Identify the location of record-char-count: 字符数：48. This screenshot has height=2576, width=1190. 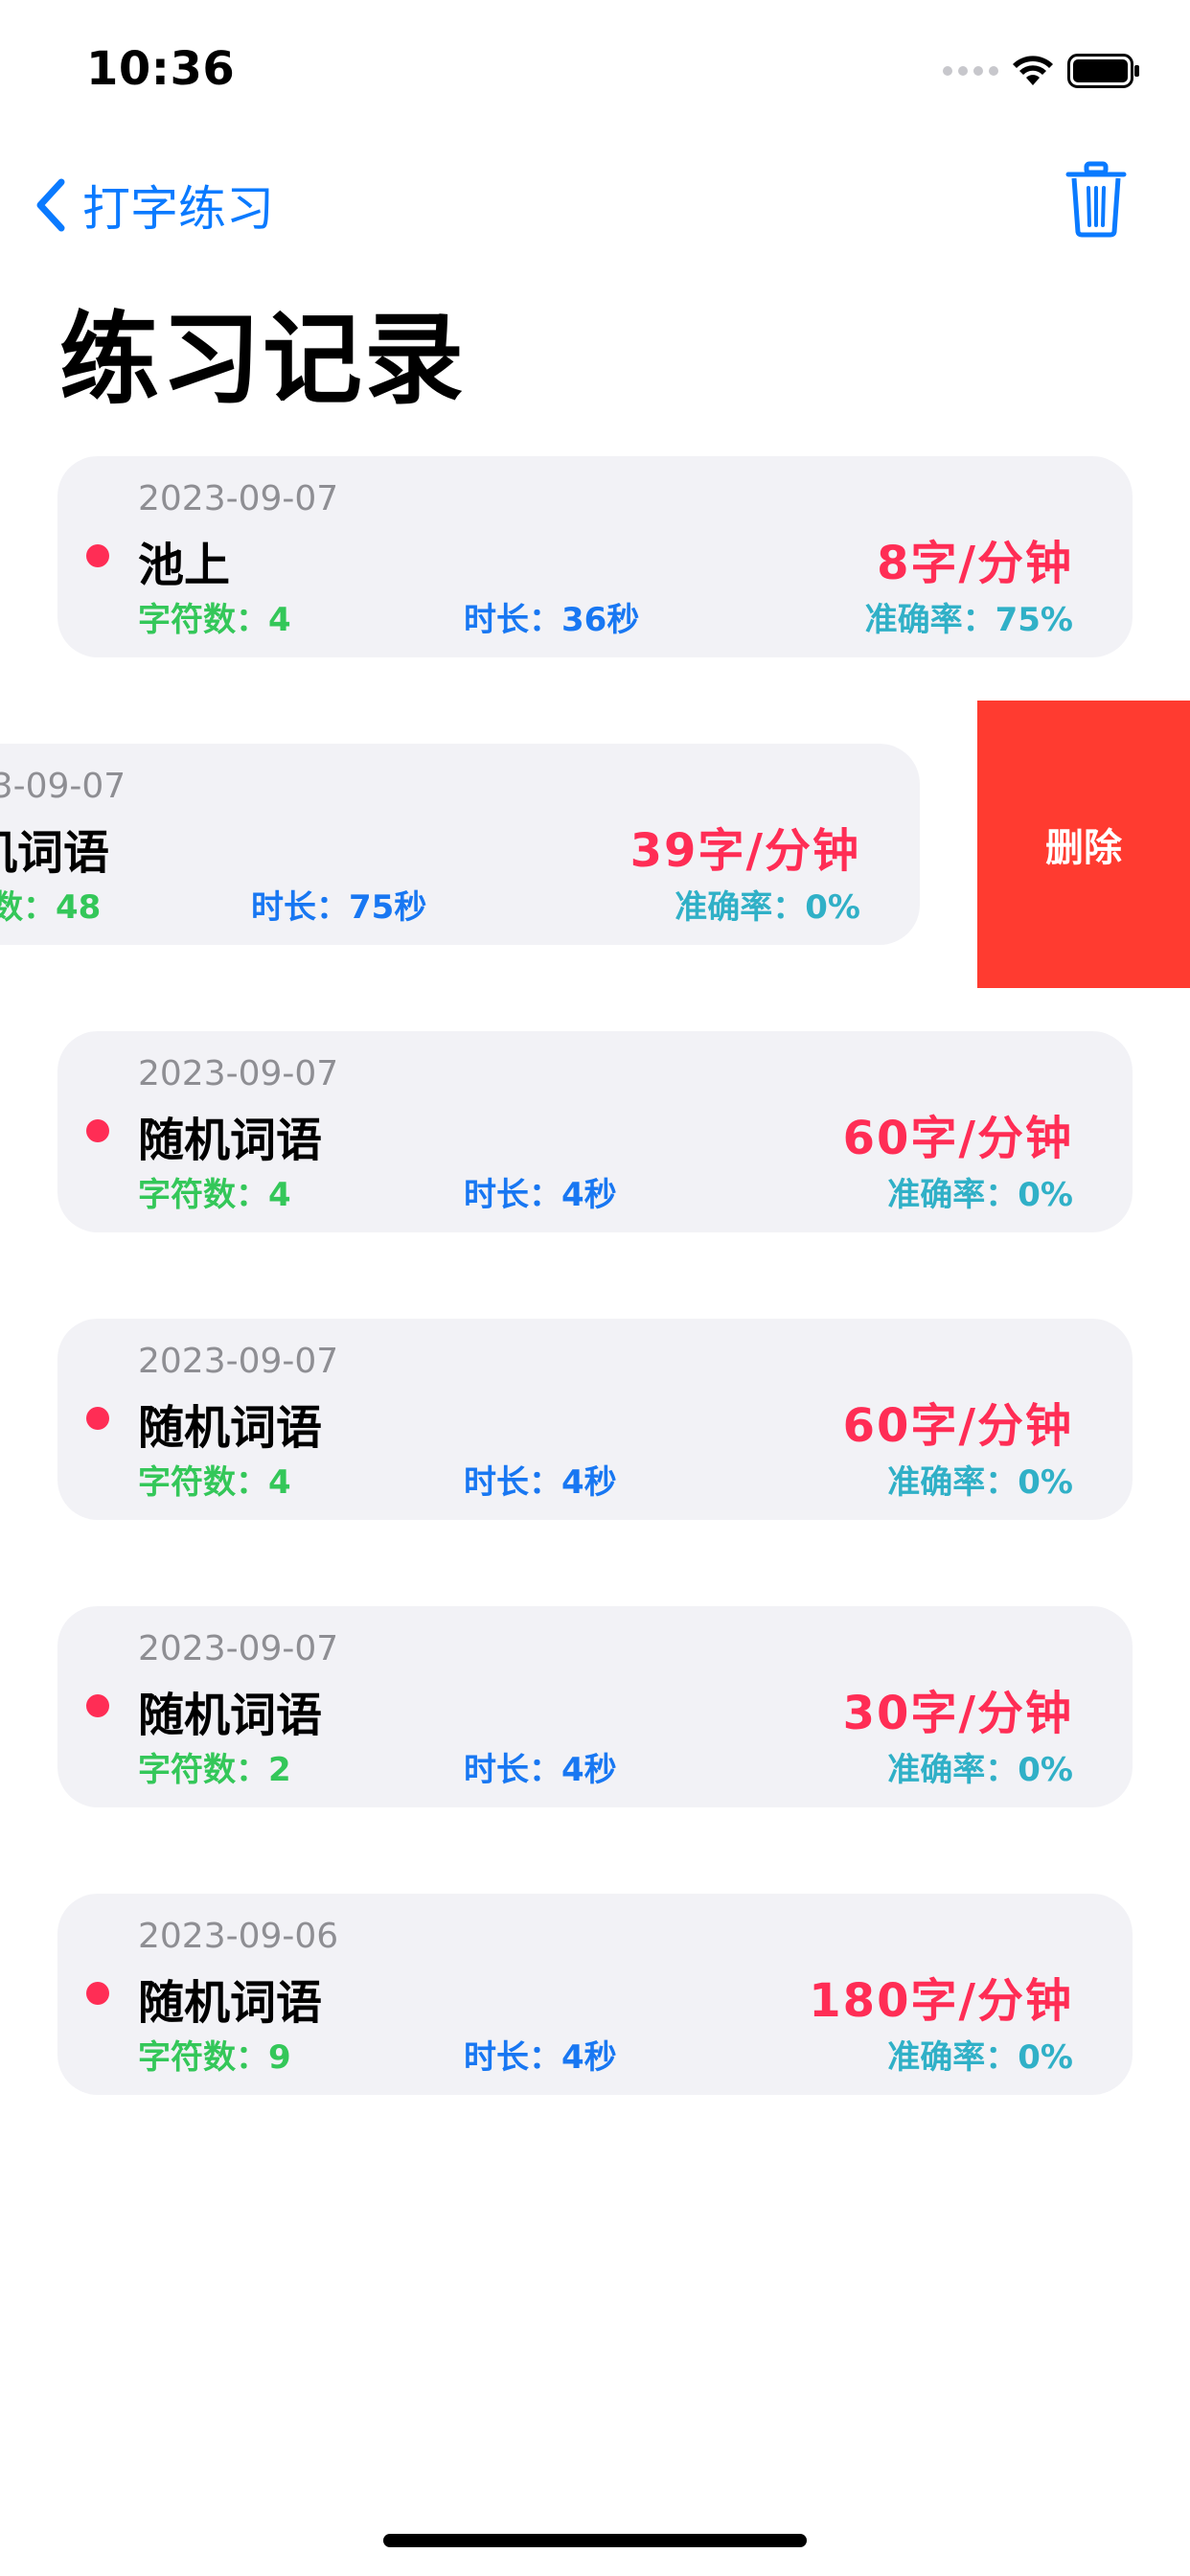
(51, 907).